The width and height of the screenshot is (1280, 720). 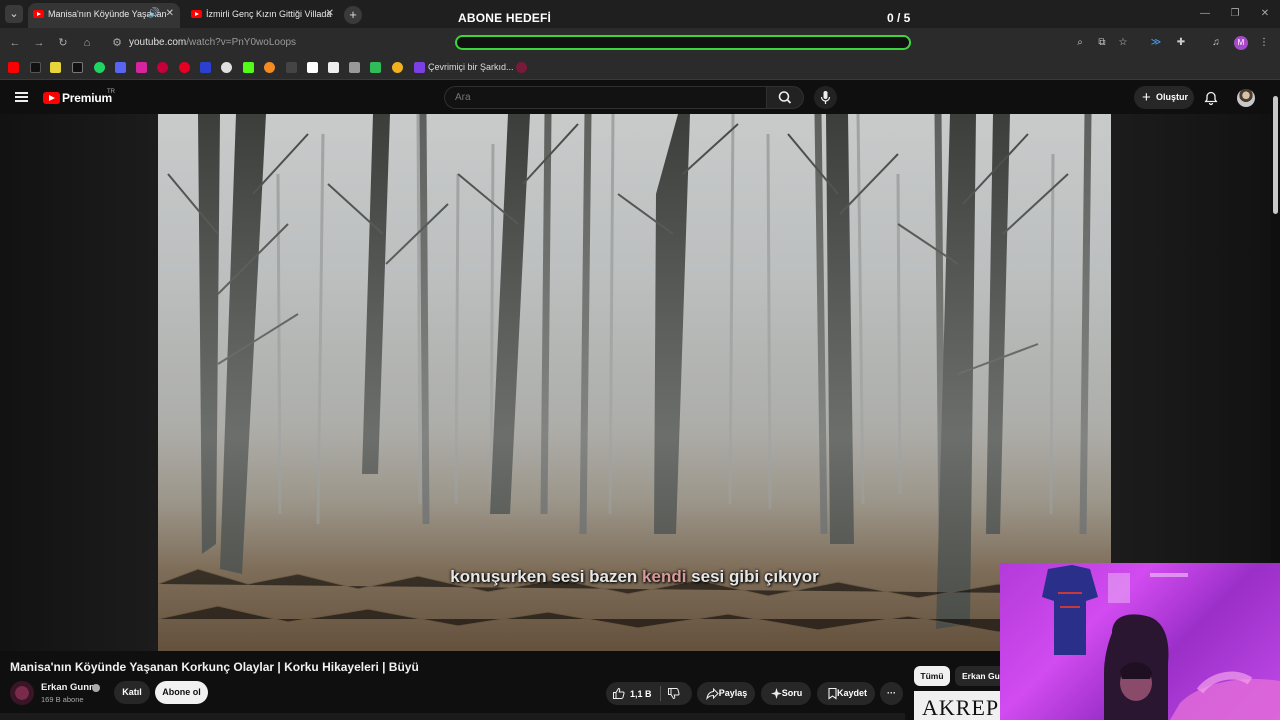 I want to click on ambient-left, so click(x=79, y=382).